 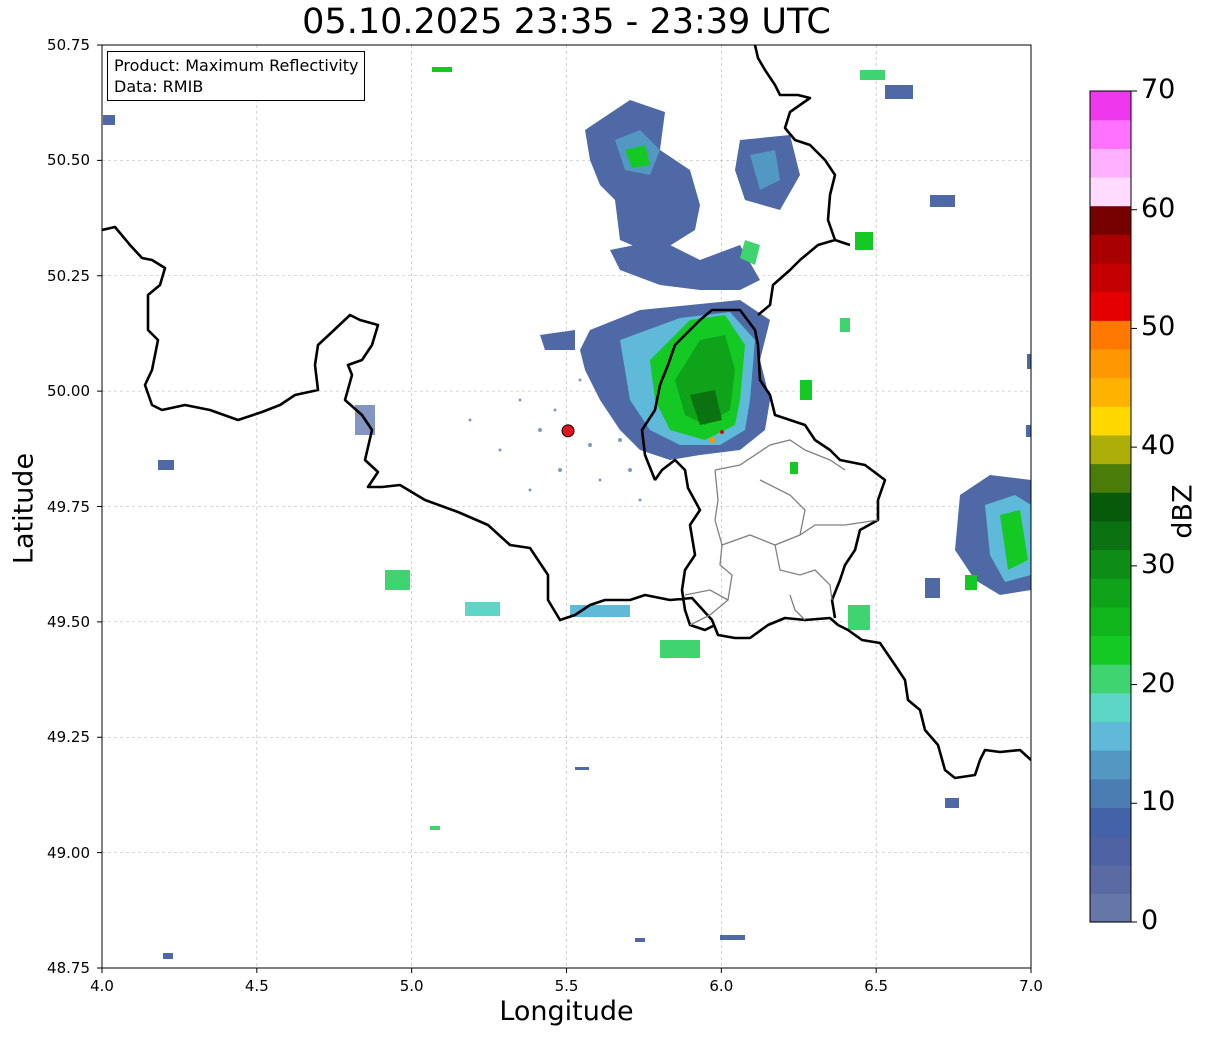 I want to click on product-label: Product: Maximum Reflectivity, so click(x=236, y=65).